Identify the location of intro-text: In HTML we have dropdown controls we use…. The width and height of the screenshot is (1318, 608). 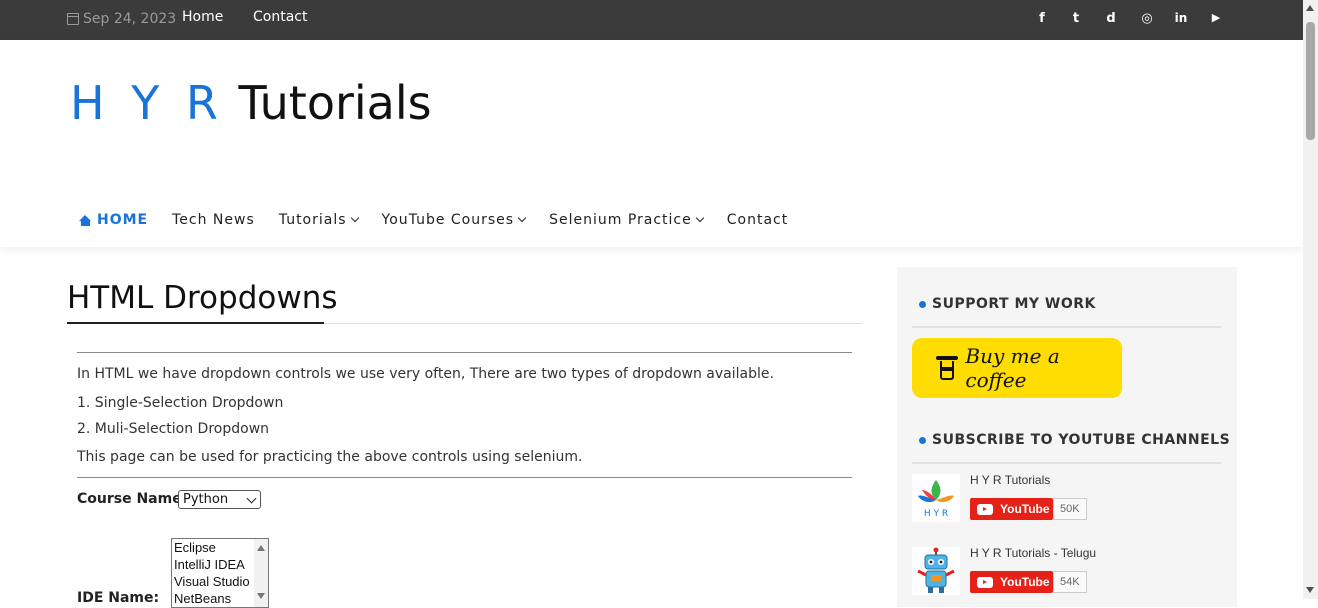
(425, 374).